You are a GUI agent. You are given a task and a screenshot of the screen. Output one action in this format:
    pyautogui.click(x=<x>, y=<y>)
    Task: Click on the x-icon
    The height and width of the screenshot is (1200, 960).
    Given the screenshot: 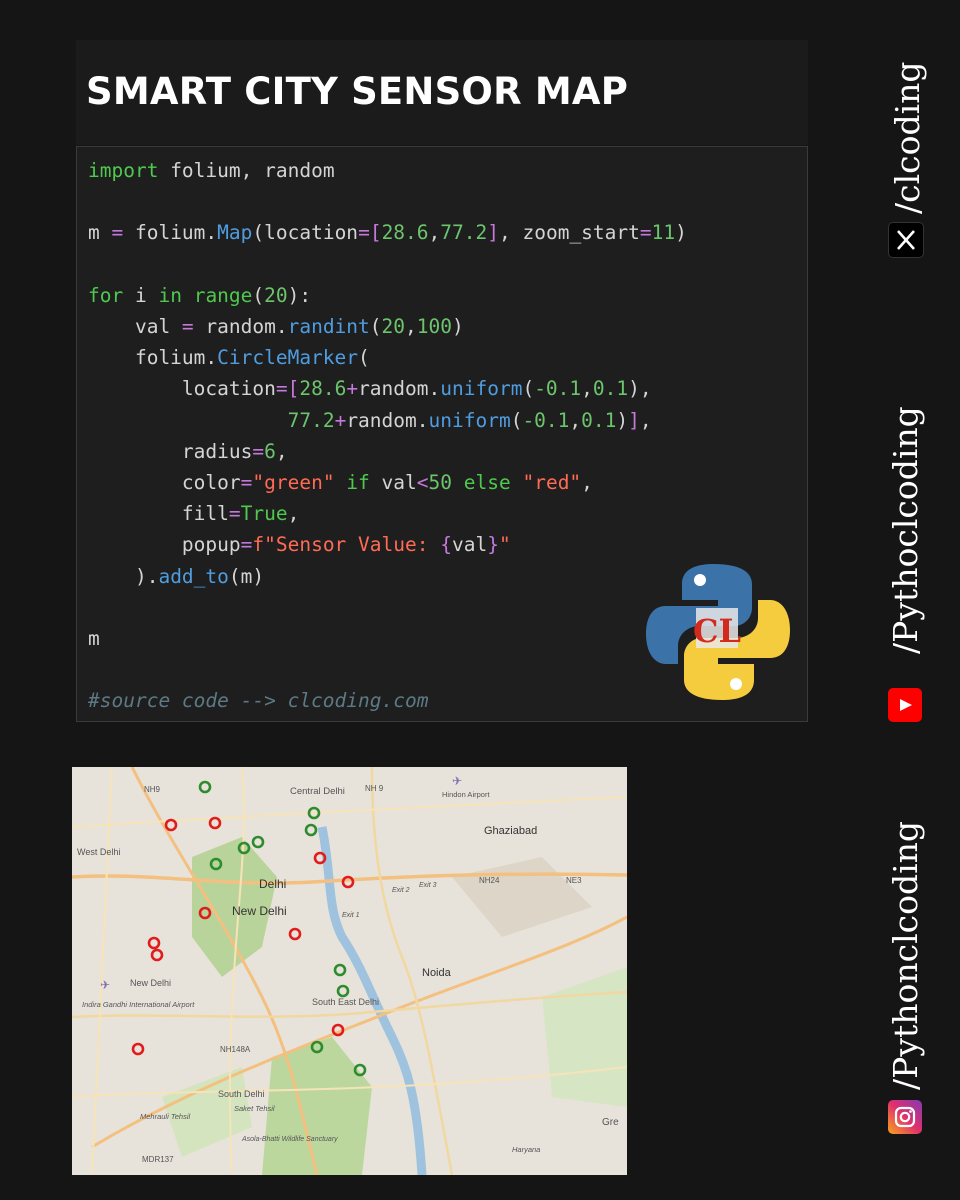 What is the action you would take?
    pyautogui.click(x=906, y=240)
    